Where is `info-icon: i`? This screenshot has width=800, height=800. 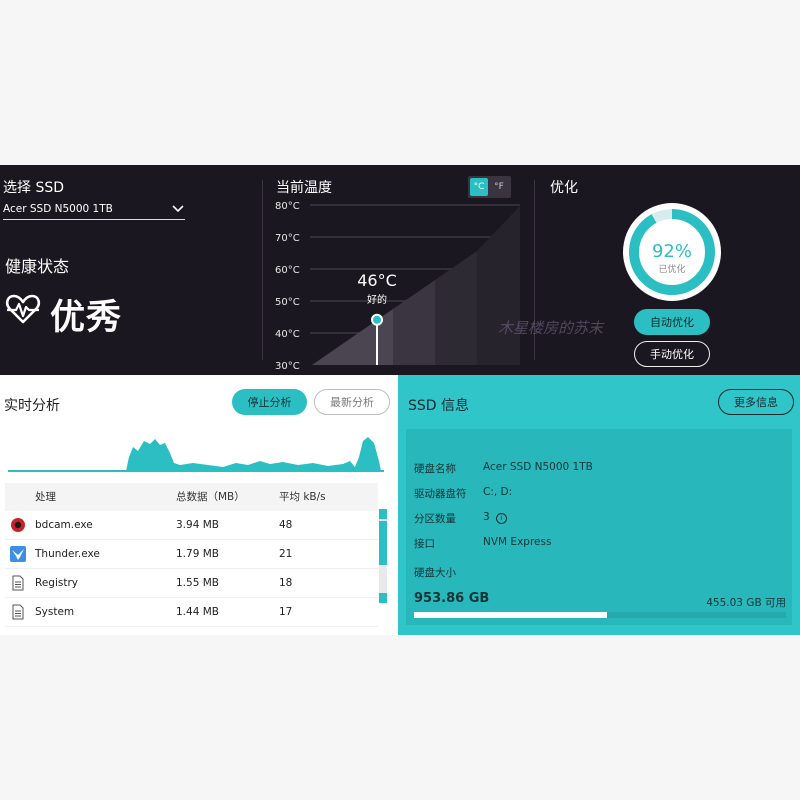 info-icon: i is located at coordinates (501, 518).